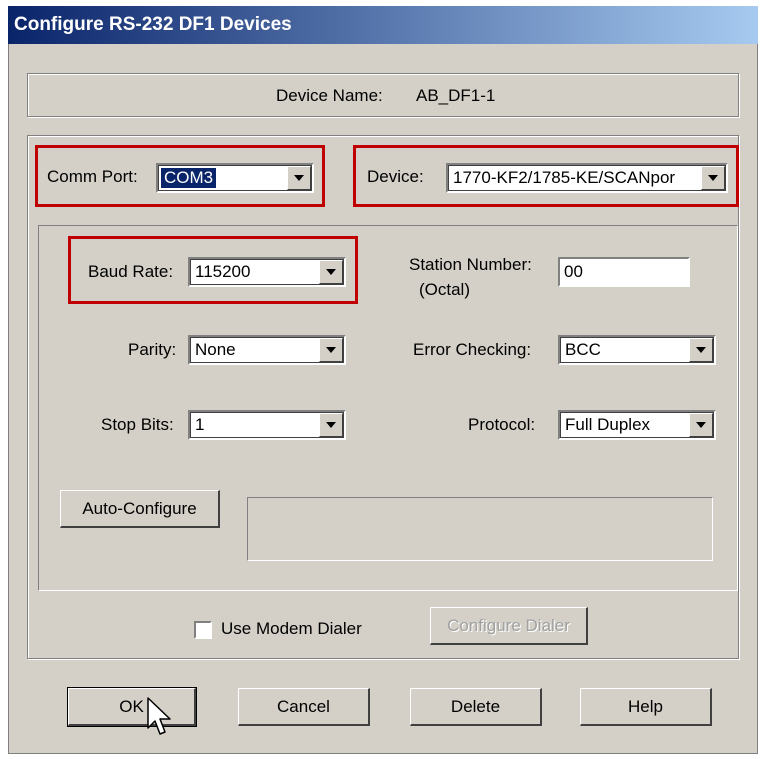 This screenshot has width=766, height=759. What do you see at coordinates (304, 707) in the screenshot?
I see `cancel-button: Cancel` at bounding box center [304, 707].